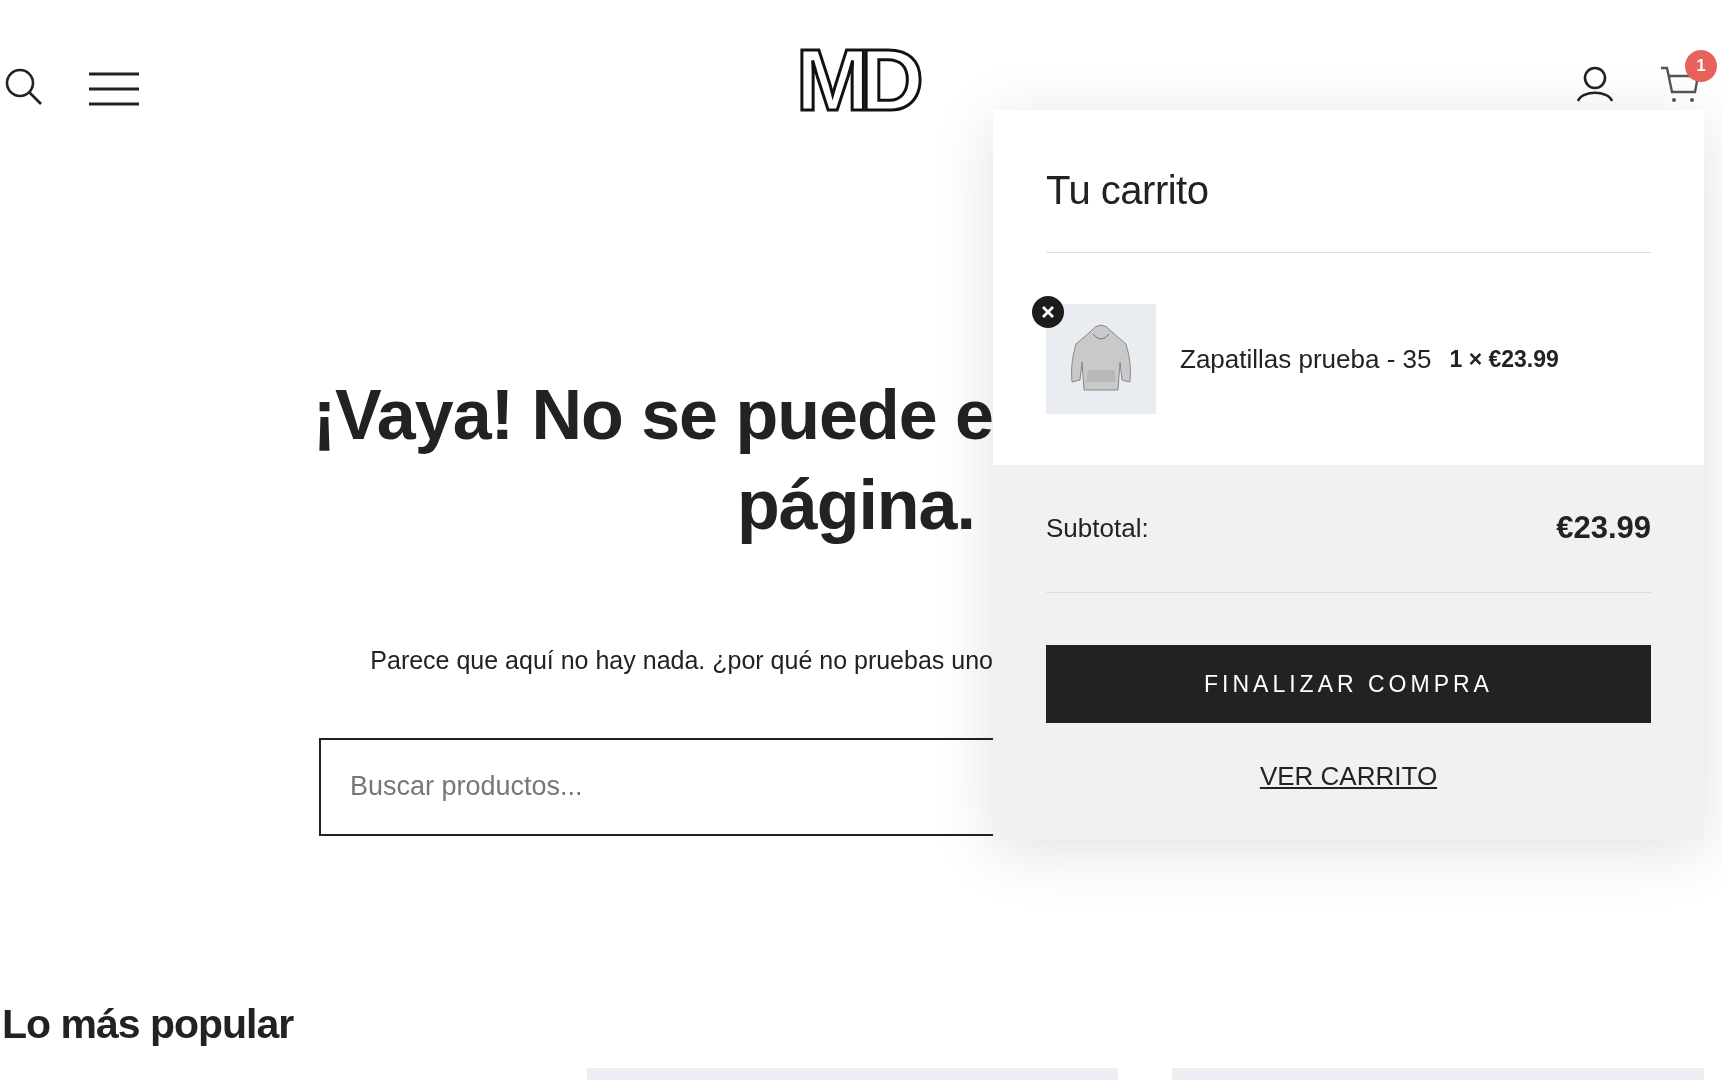 The height and width of the screenshot is (1080, 1722). What do you see at coordinates (24, 87) in the screenshot?
I see `search-icon` at bounding box center [24, 87].